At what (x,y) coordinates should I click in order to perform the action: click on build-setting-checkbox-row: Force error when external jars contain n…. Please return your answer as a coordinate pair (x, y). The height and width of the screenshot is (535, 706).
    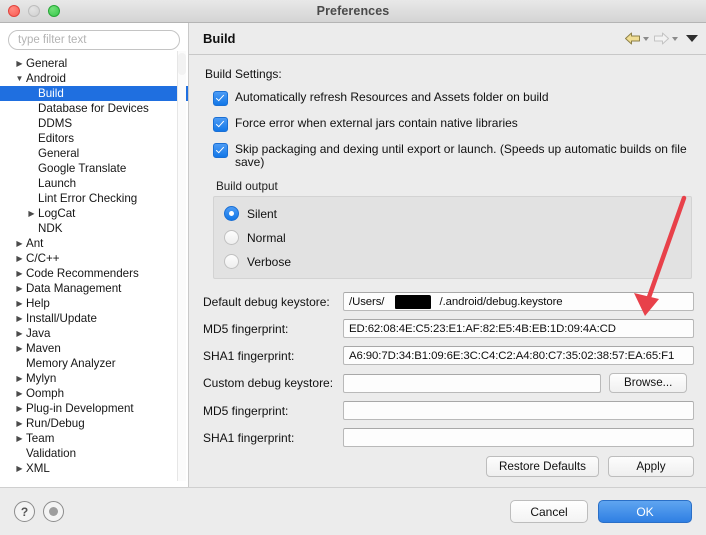
    Looking at the image, I should click on (448, 124).